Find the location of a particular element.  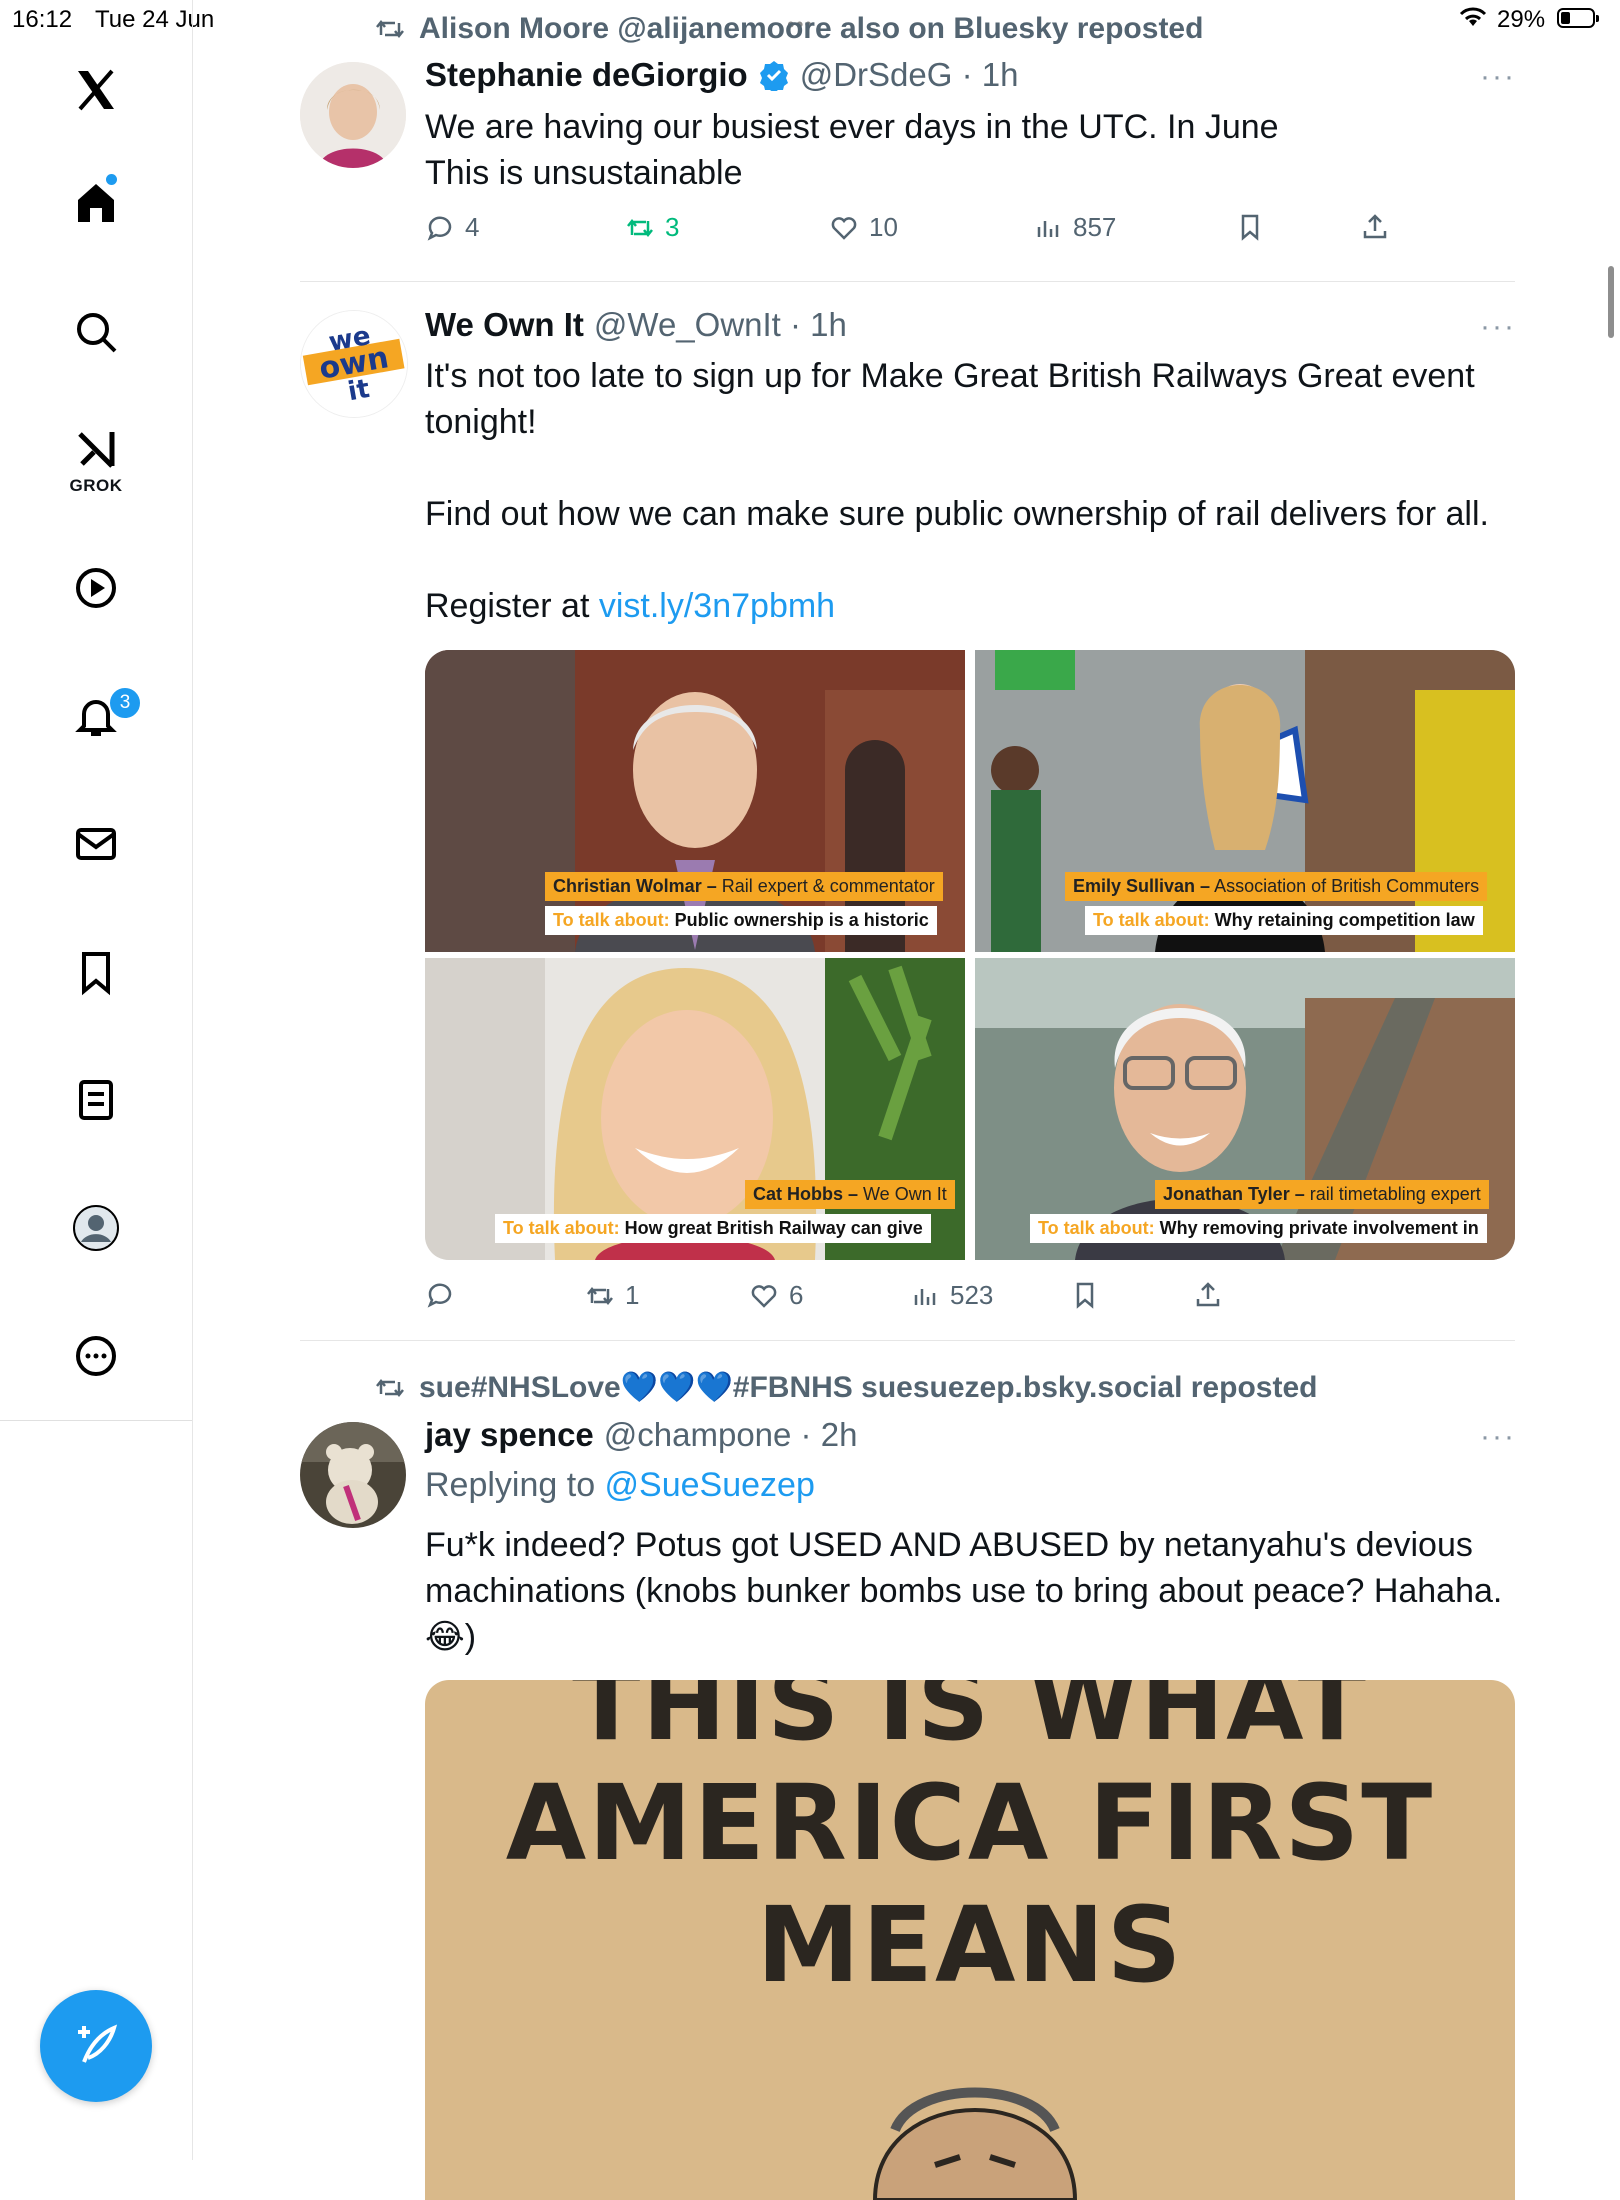

author-handle-time: @We_OwnIt · 1h is located at coordinates (720, 325).